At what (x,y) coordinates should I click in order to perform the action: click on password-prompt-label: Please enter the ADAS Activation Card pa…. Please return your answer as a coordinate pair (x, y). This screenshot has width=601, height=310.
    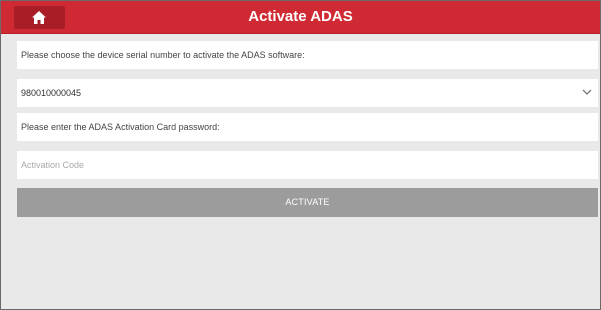
    Looking at the image, I should click on (120, 127).